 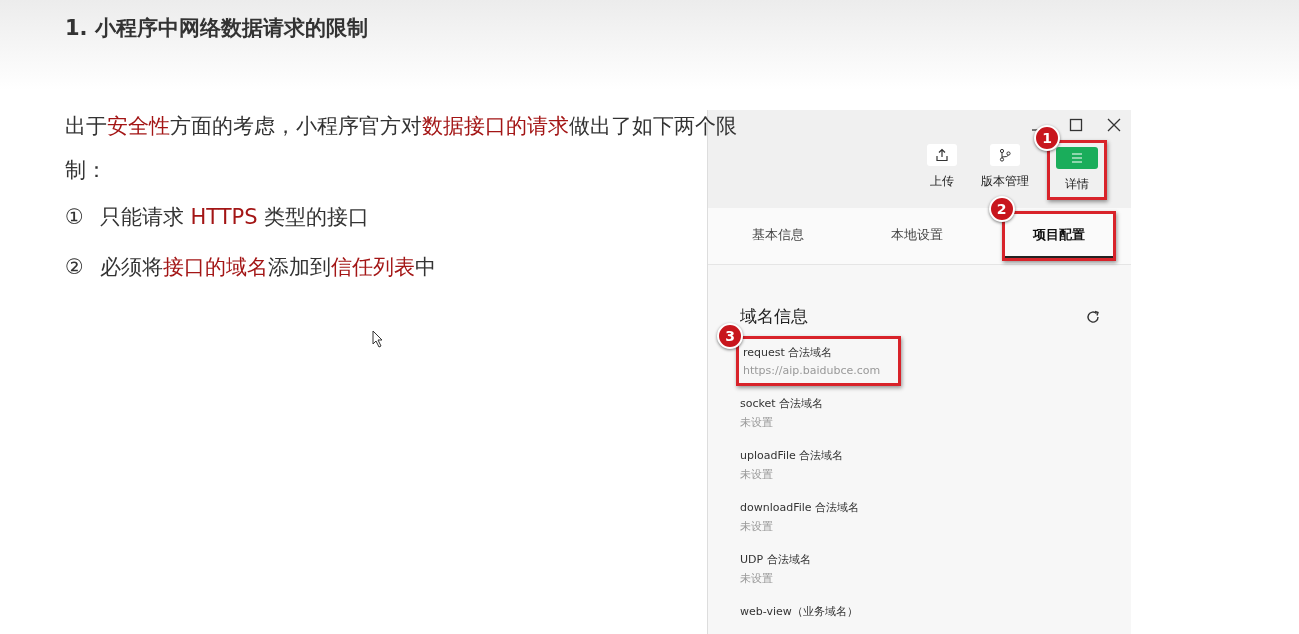 I want to click on domain-label: web-view（业务域名）, so click(x=799, y=611).